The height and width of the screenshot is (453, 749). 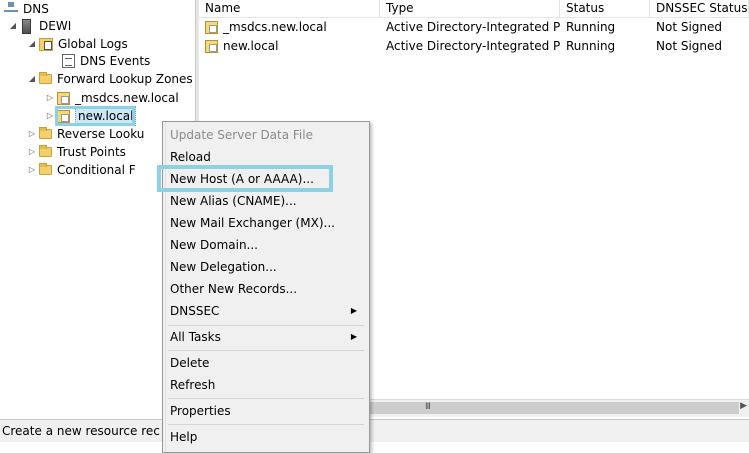 I want to click on column-header-type: Type, so click(x=470, y=8).